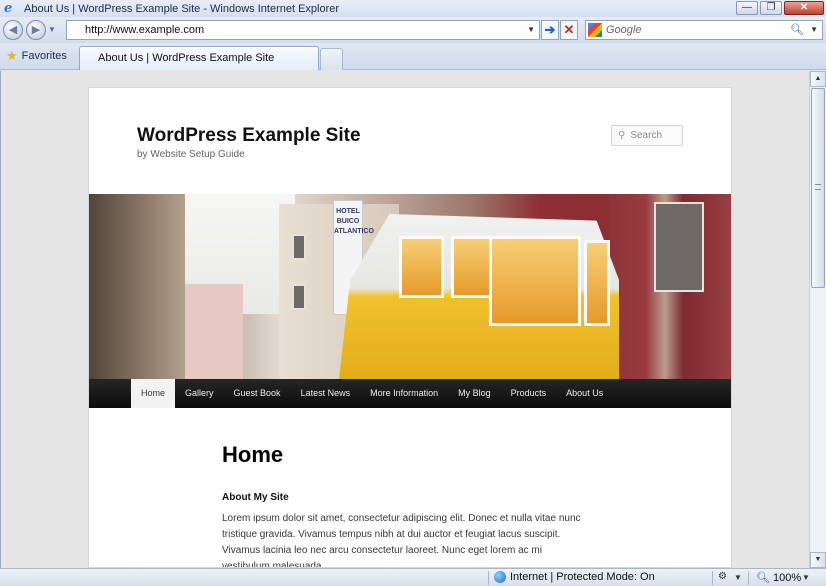 The height and width of the screenshot is (586, 826). What do you see at coordinates (550, 30) in the screenshot?
I see `go-button: ➔` at bounding box center [550, 30].